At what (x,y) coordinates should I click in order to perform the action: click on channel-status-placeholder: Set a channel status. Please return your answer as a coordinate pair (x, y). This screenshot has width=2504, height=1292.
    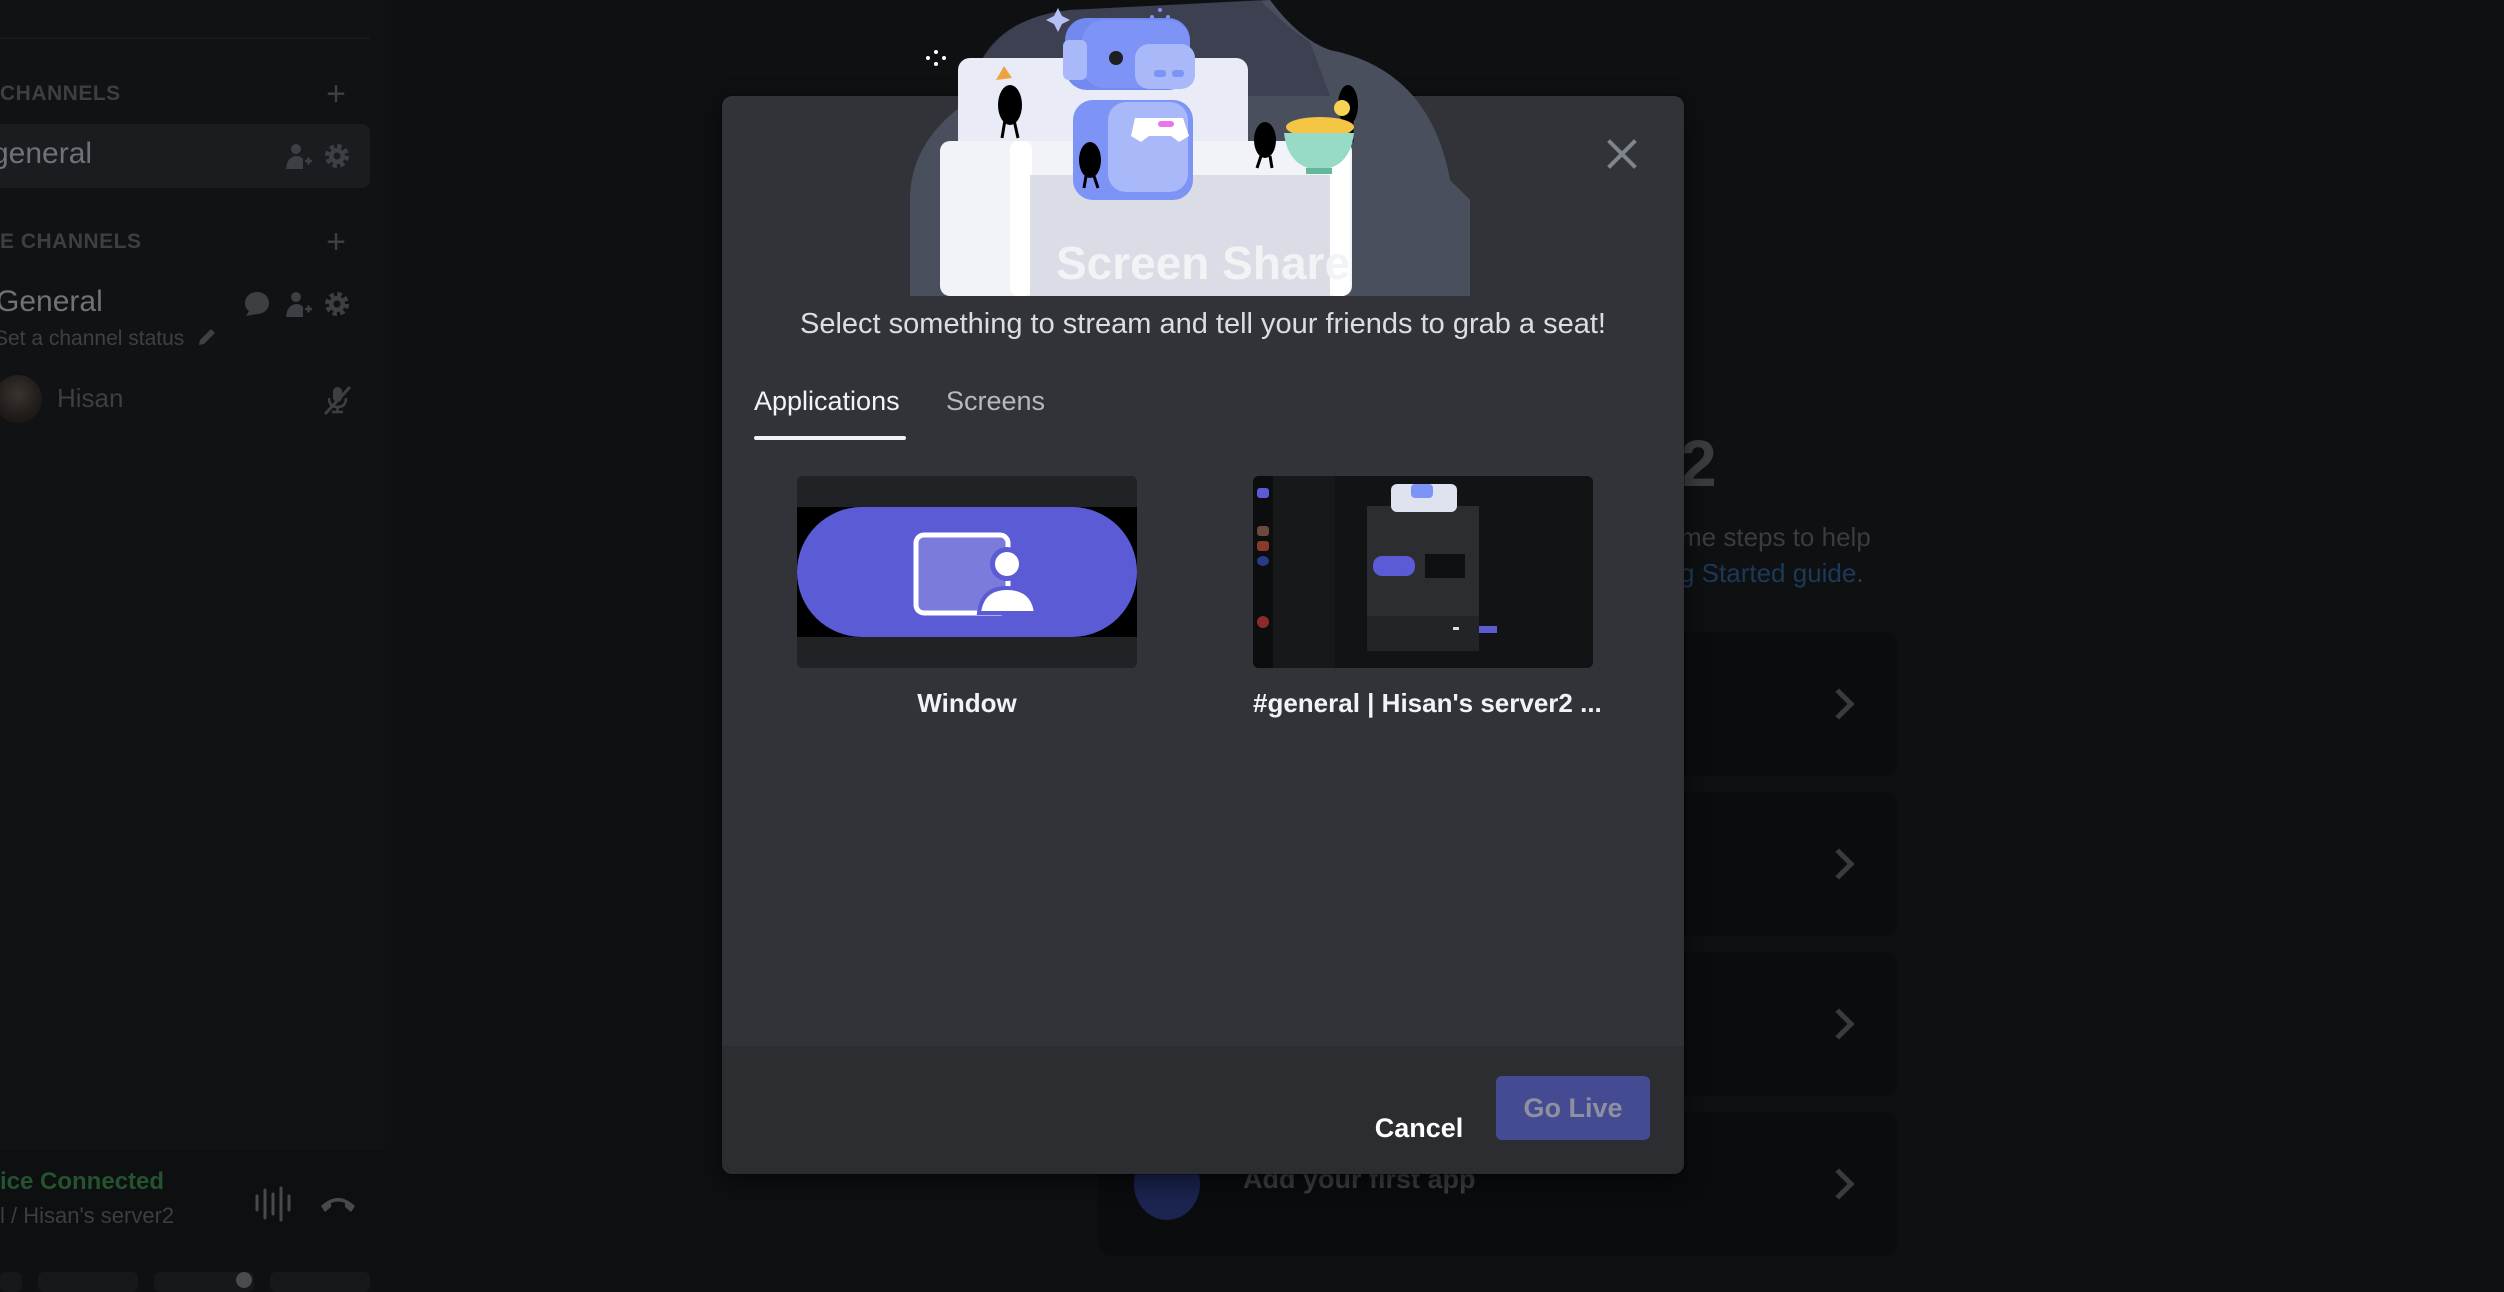
    Looking at the image, I should click on (109, 338).